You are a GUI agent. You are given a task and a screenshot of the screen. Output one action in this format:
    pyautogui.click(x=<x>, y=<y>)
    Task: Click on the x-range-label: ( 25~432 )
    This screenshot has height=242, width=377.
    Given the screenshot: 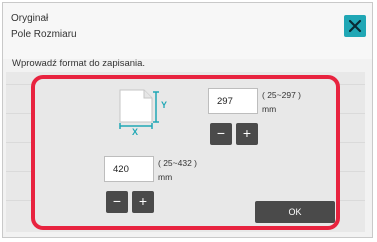 What is the action you would take?
    pyautogui.click(x=177, y=163)
    